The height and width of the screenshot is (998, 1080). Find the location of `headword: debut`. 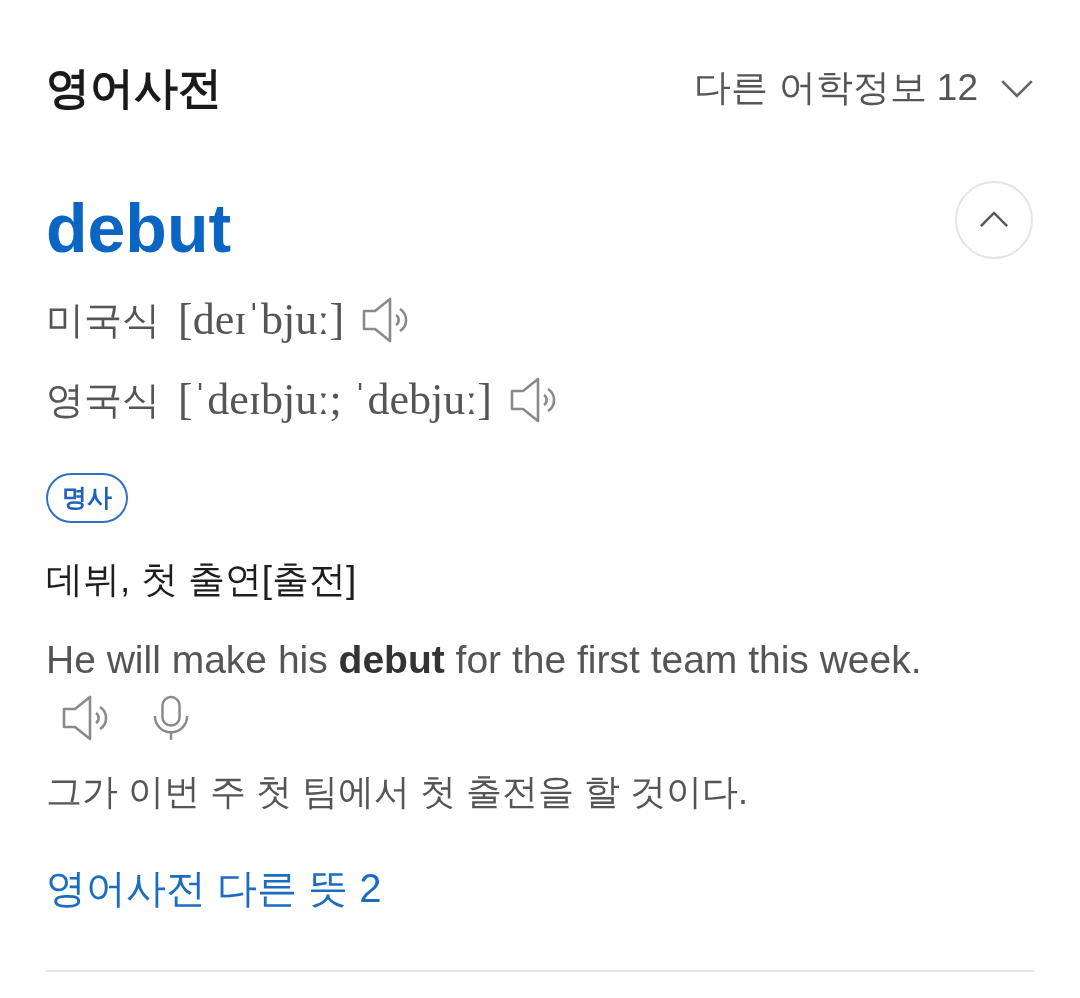

headword: debut is located at coordinates (139, 228).